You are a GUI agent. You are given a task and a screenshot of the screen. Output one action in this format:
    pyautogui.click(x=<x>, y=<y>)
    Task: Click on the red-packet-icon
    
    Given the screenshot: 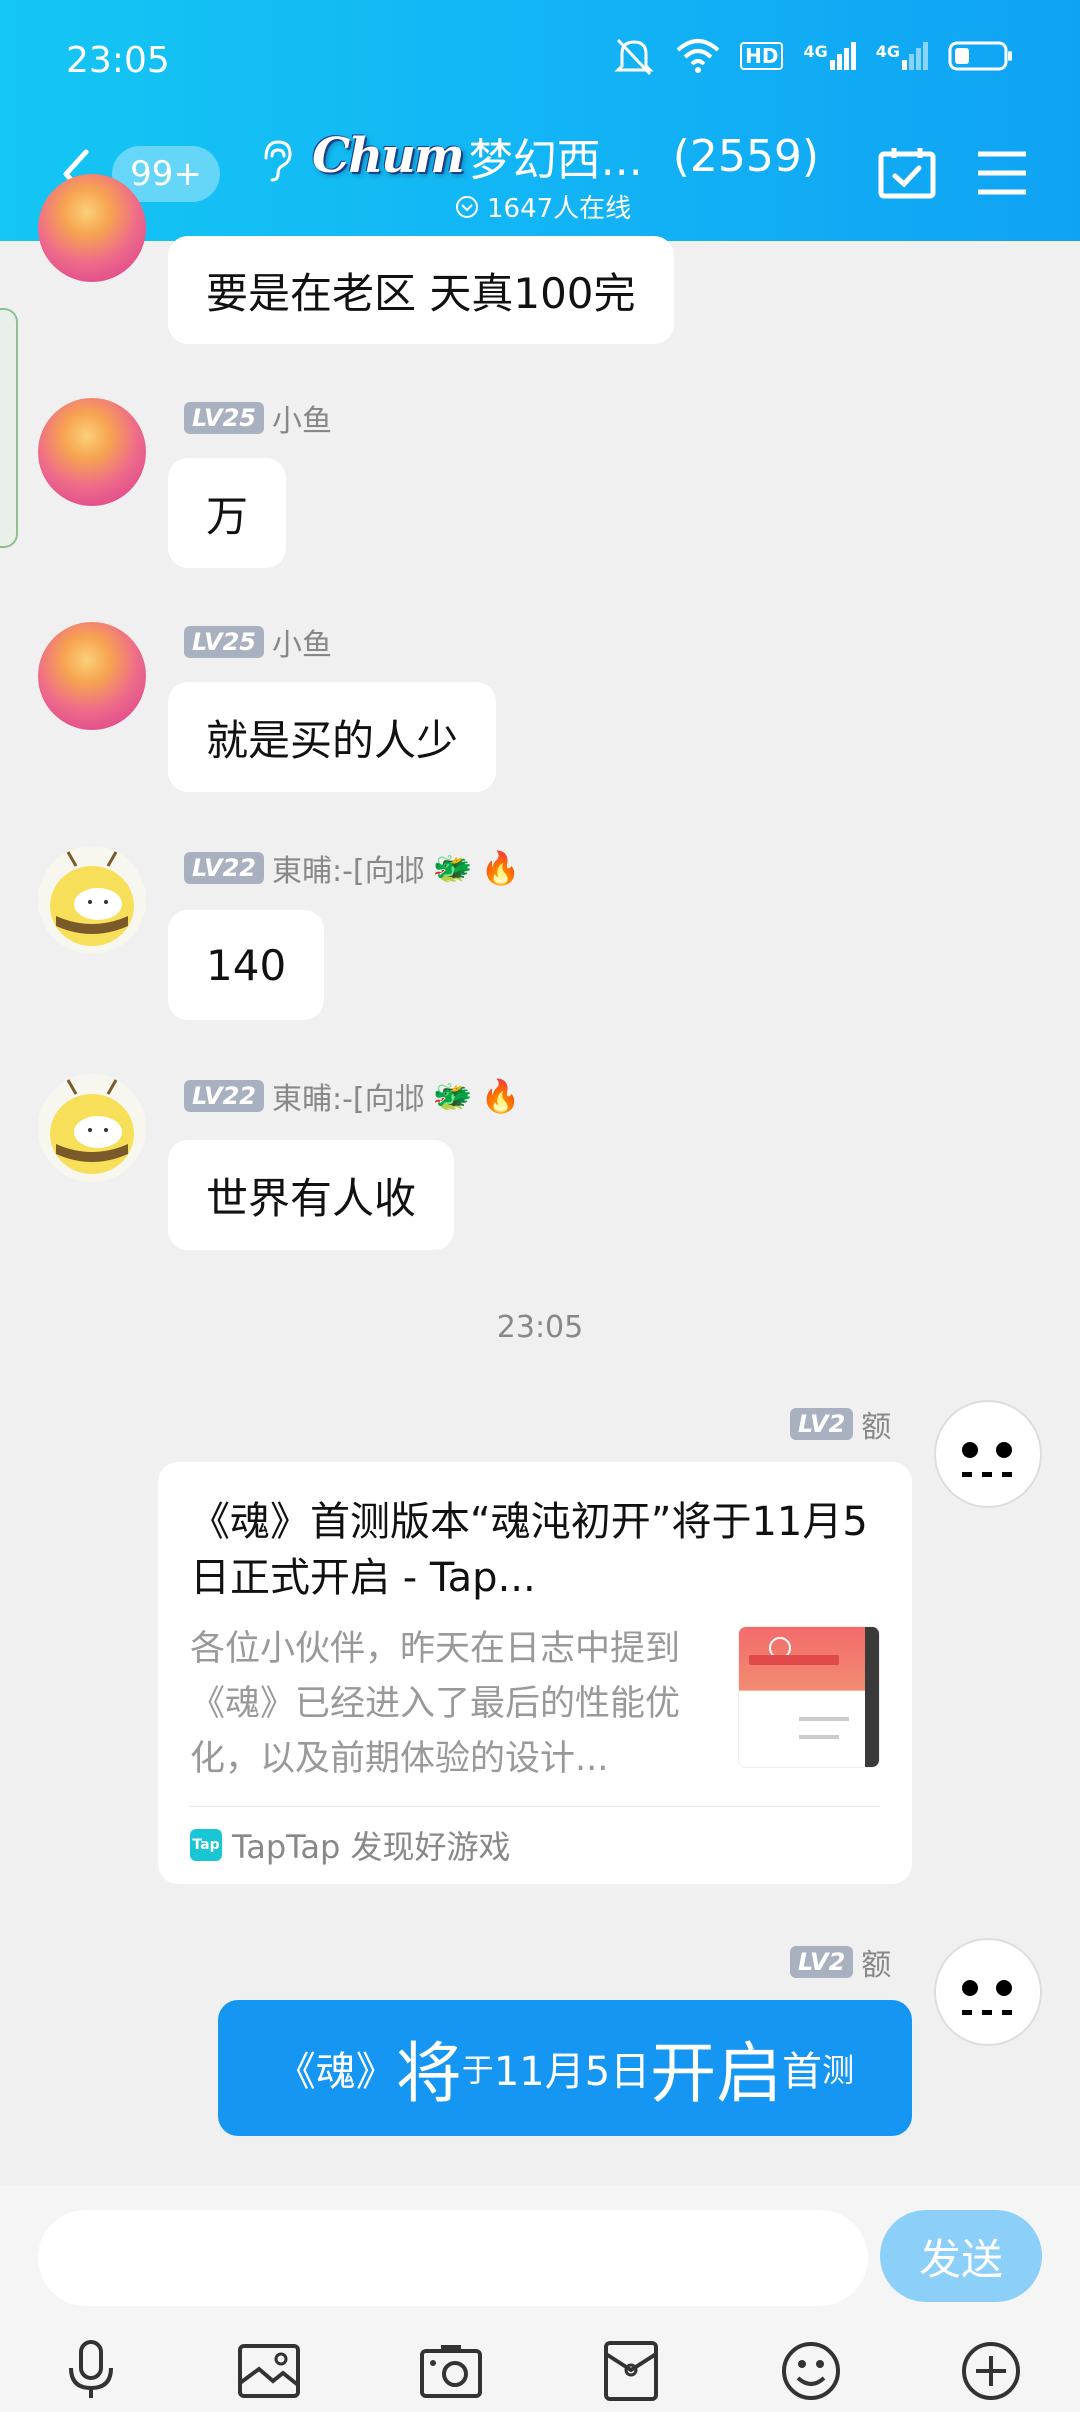 What is the action you would take?
    pyautogui.click(x=631, y=2371)
    